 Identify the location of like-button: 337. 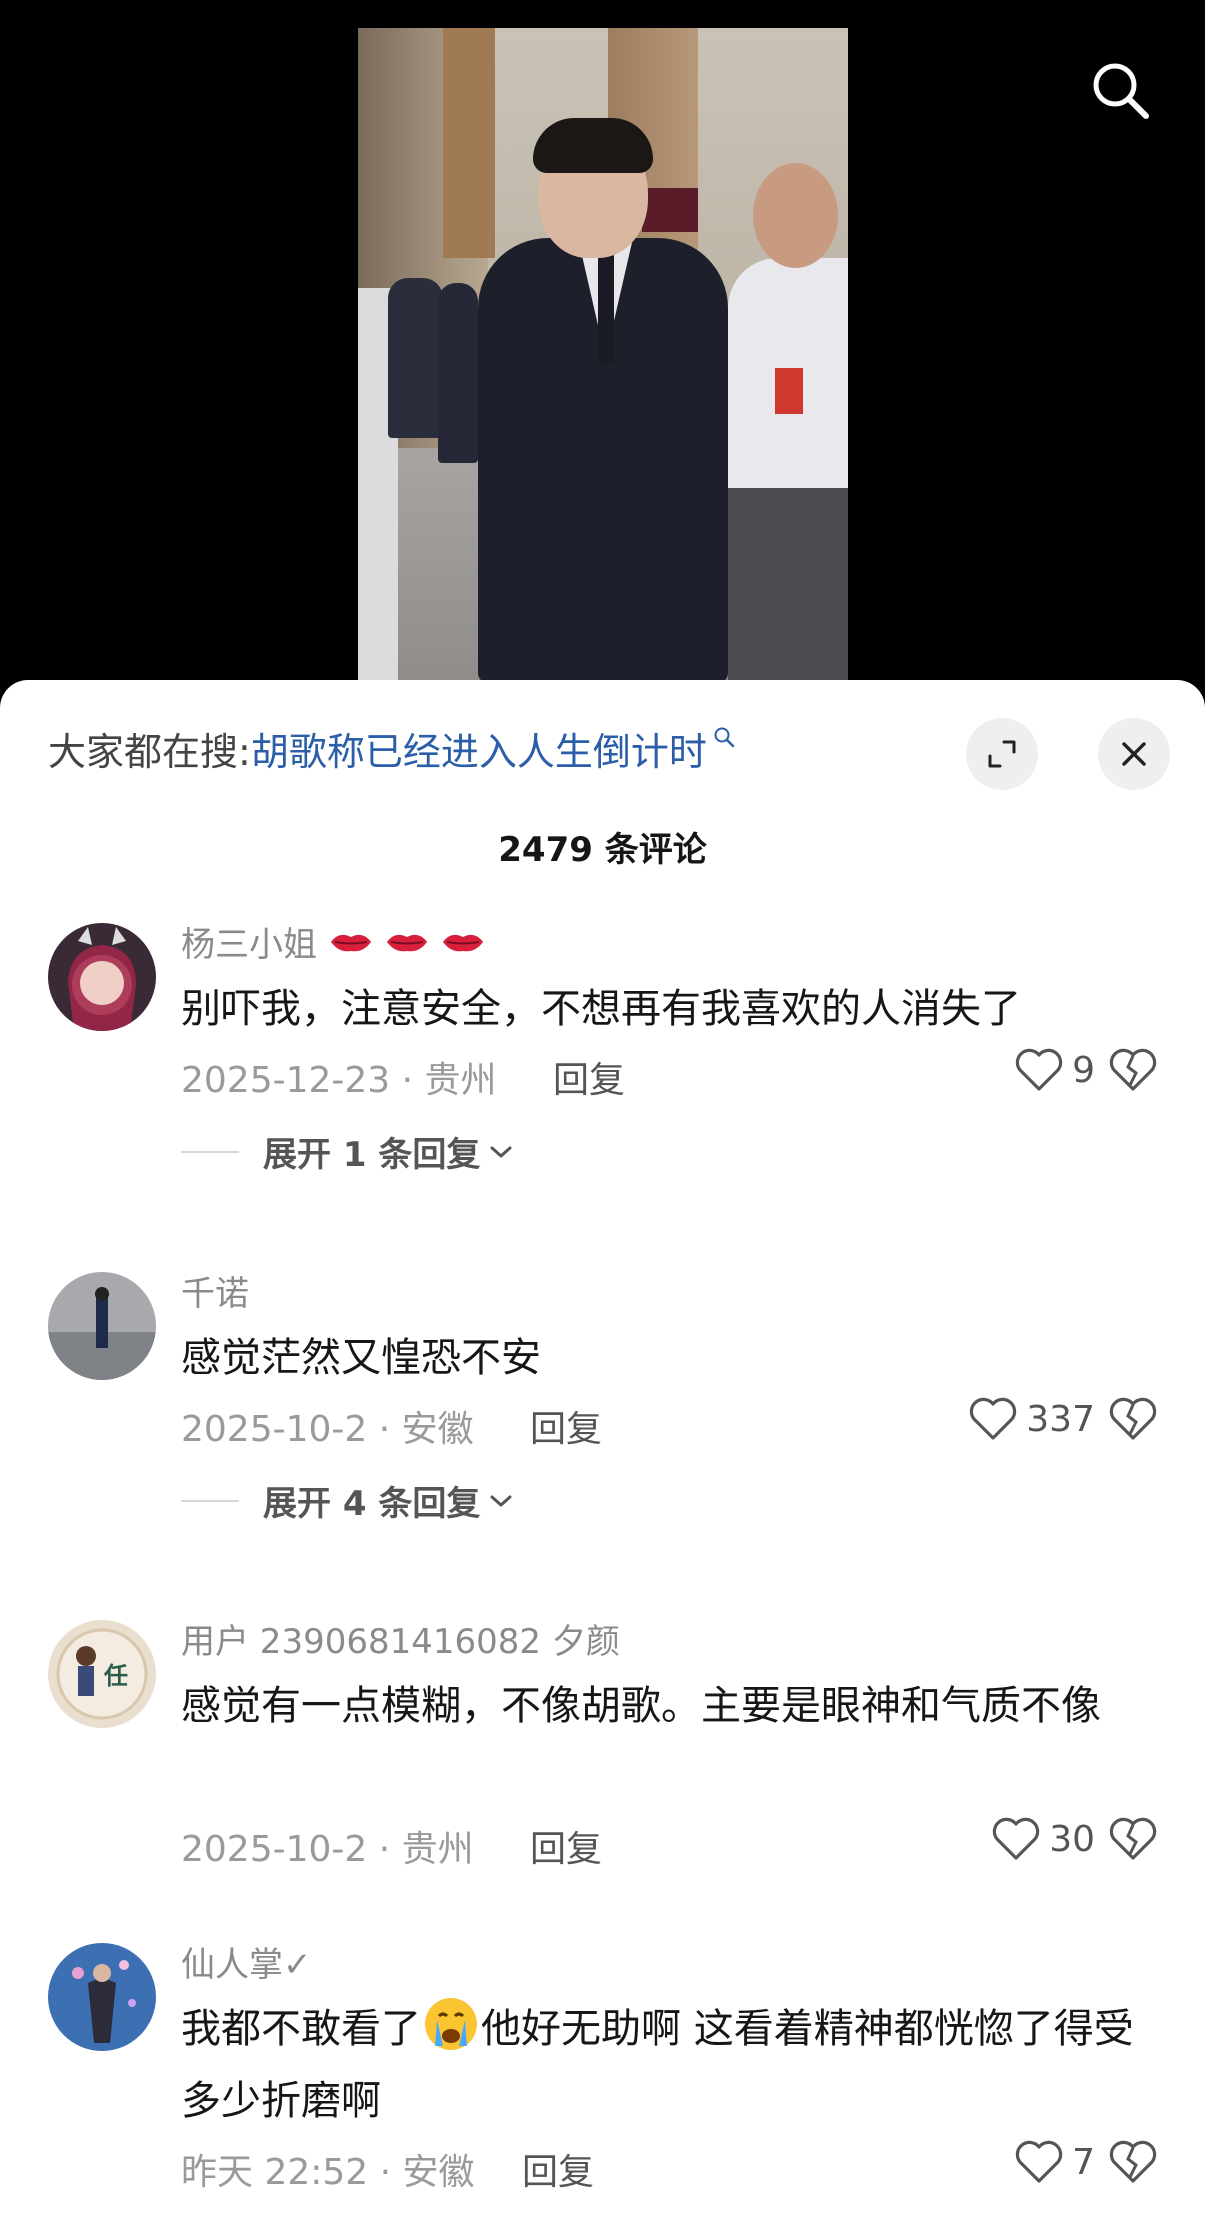
(1031, 1419).